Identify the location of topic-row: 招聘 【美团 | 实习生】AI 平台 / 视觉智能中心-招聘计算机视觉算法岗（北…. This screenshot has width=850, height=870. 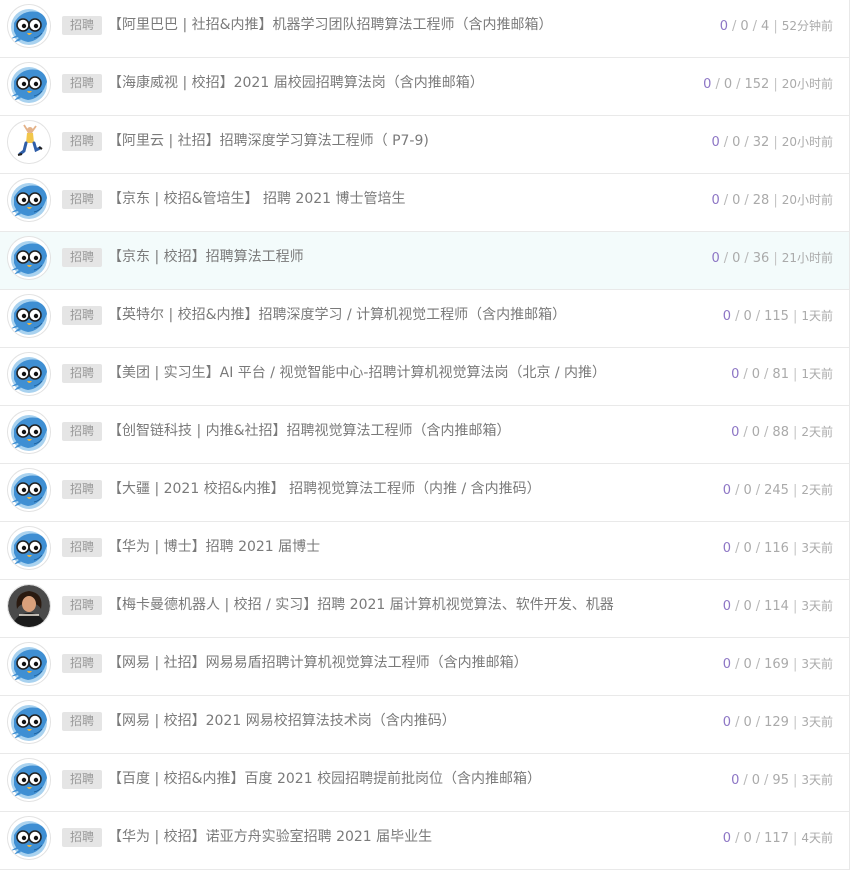
(424, 377).